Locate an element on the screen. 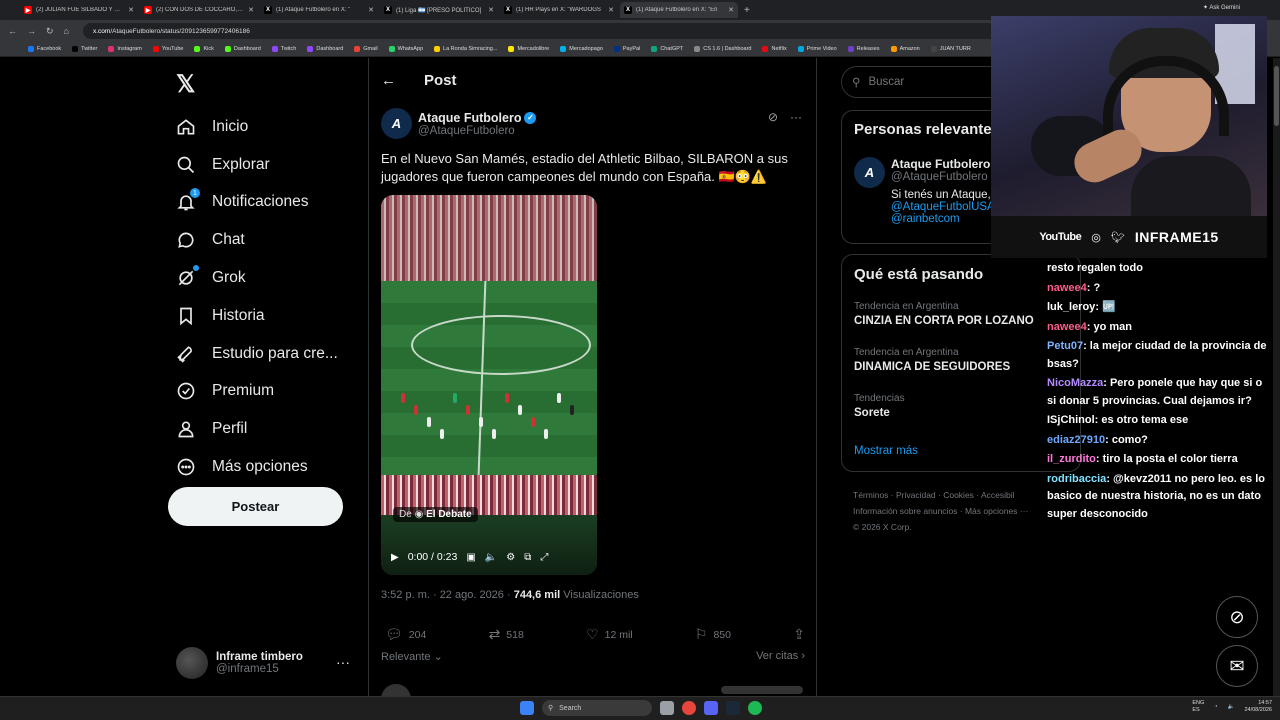  bookmark-item: ChatGPT is located at coordinates (667, 49).